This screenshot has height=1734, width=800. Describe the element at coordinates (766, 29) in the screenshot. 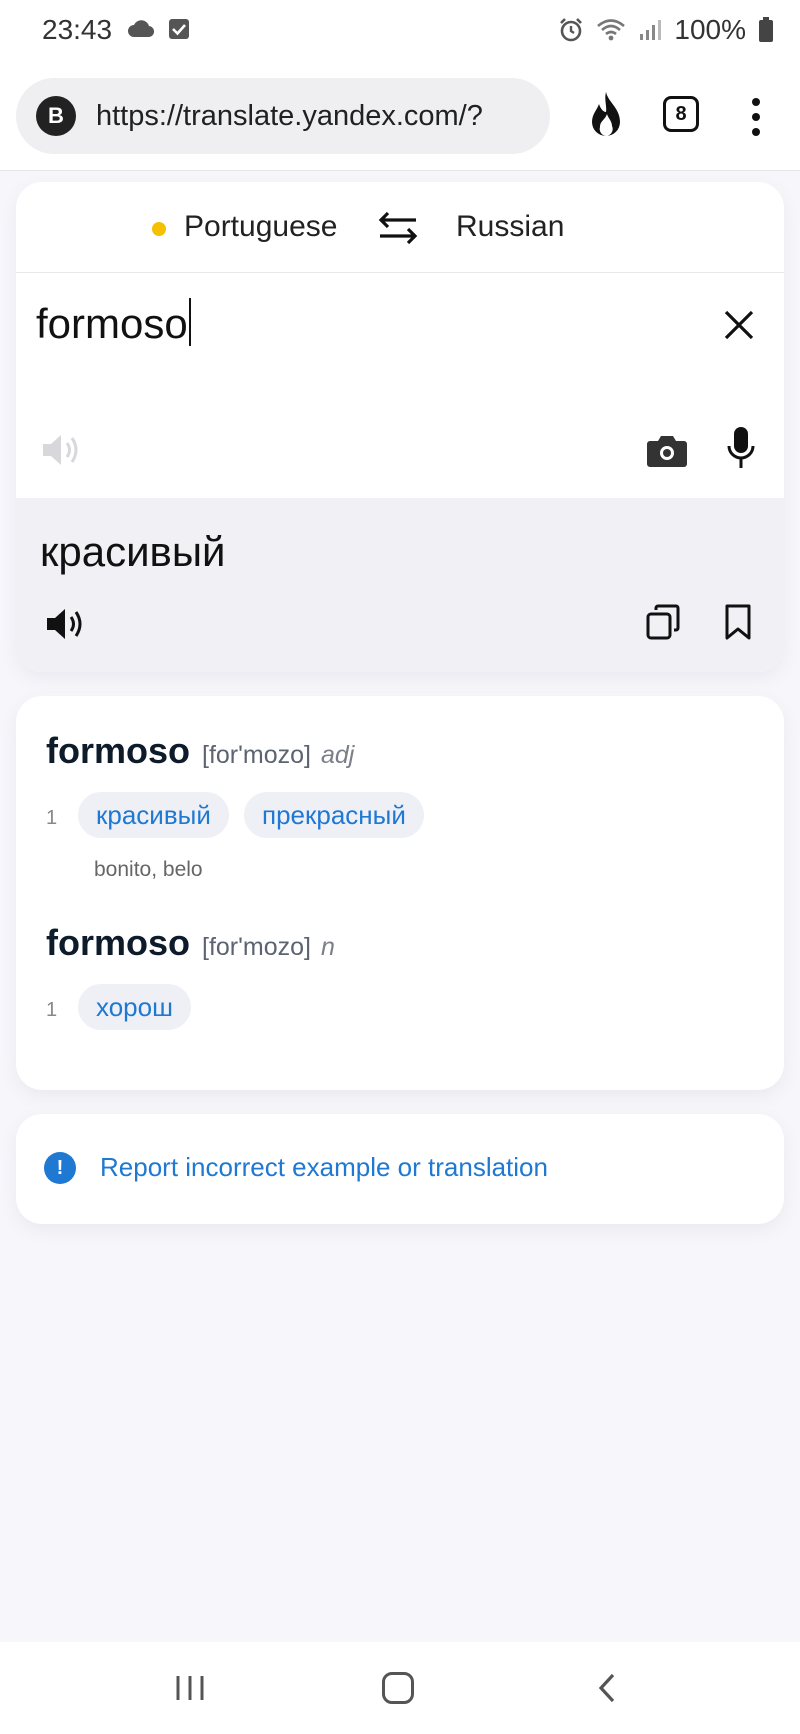

I see `battery-icon` at that location.